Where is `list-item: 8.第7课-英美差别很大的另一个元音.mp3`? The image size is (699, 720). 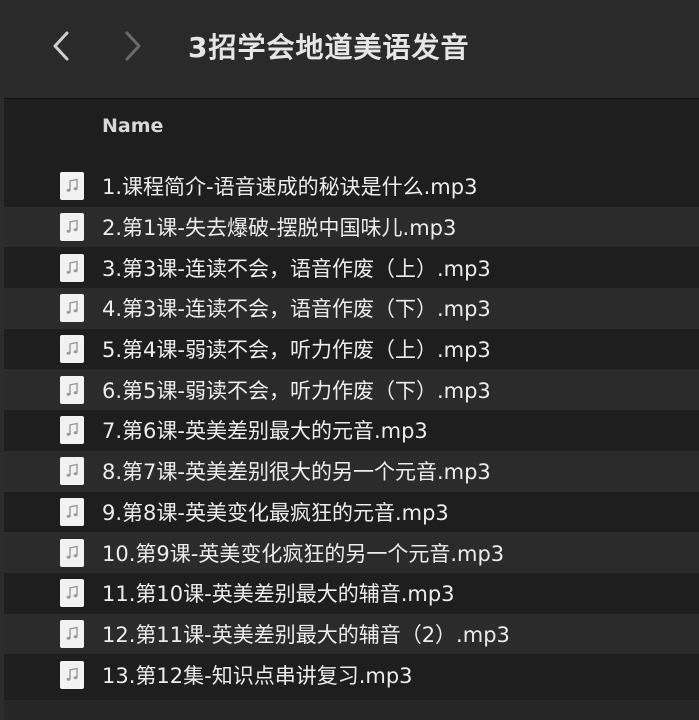 list-item: 8.第7课-英美差别很大的另一个元音.mp3 is located at coordinates (351, 471).